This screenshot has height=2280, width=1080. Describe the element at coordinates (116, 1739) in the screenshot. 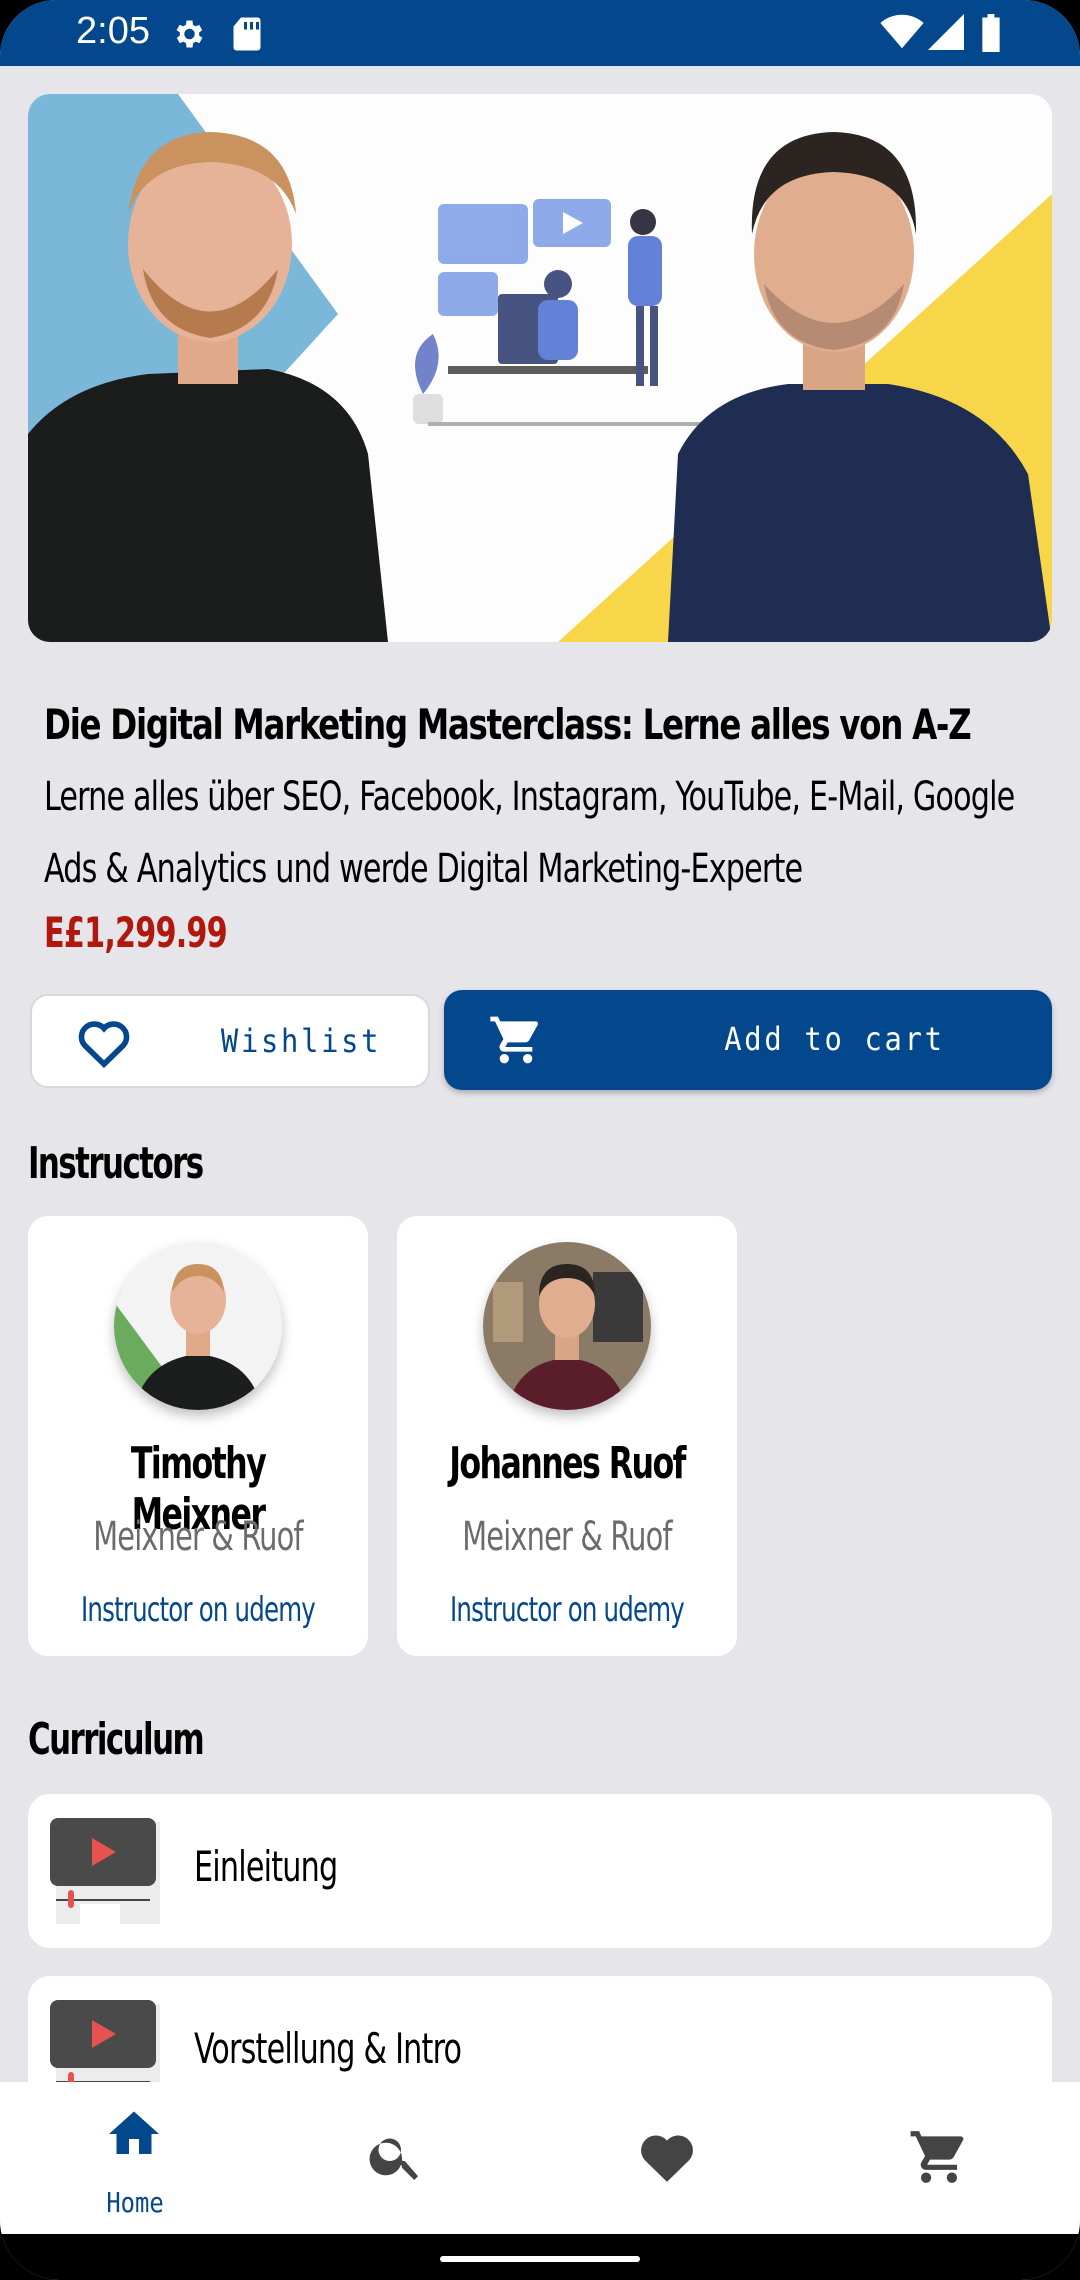

I see `curriculum-heading: Curriculum` at that location.